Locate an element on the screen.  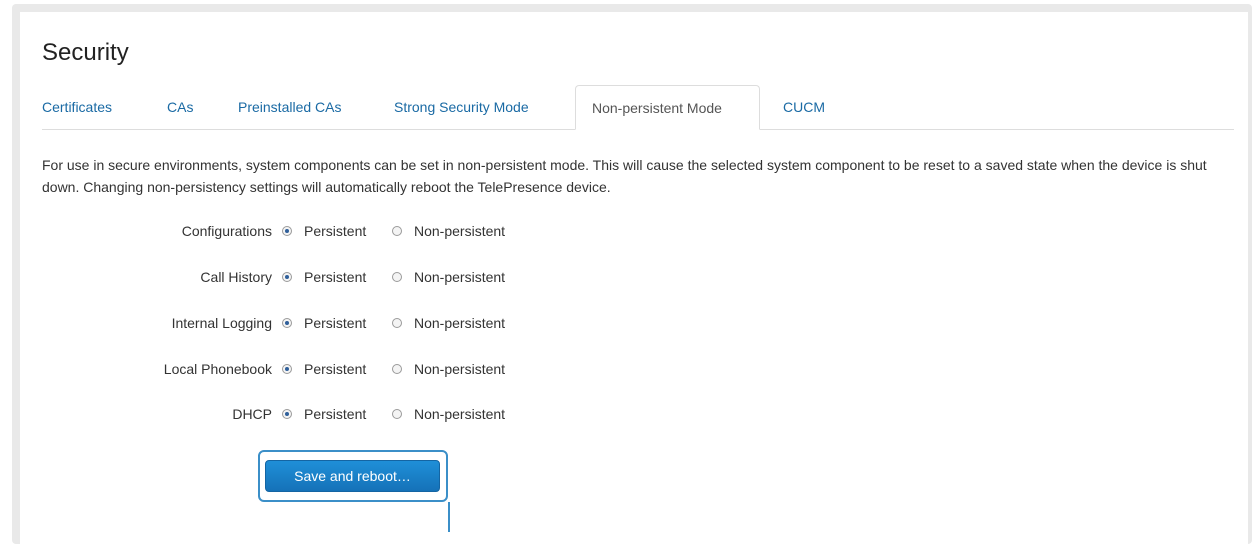
setting-label: Local Phonebook is located at coordinates (217, 369).